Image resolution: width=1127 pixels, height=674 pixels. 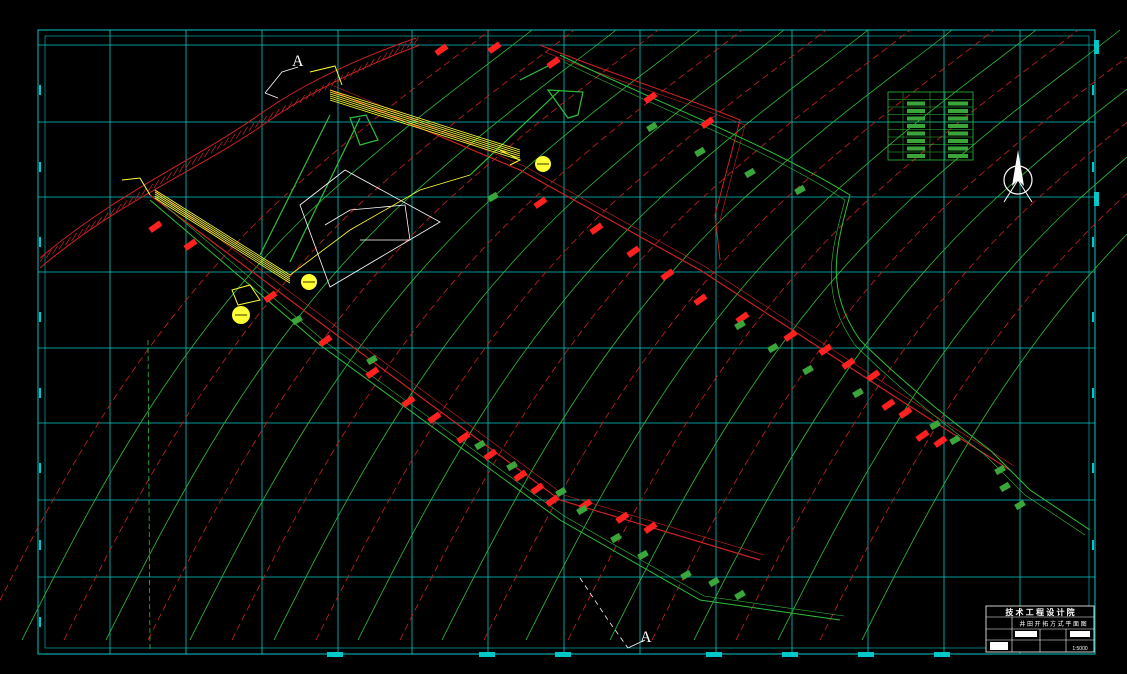 I want to click on haulage-tracks, so click(x=321, y=185).